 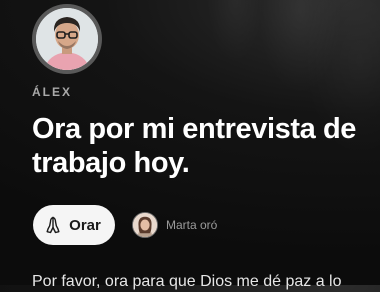 I want to click on pray-button: Orar, so click(x=74, y=225).